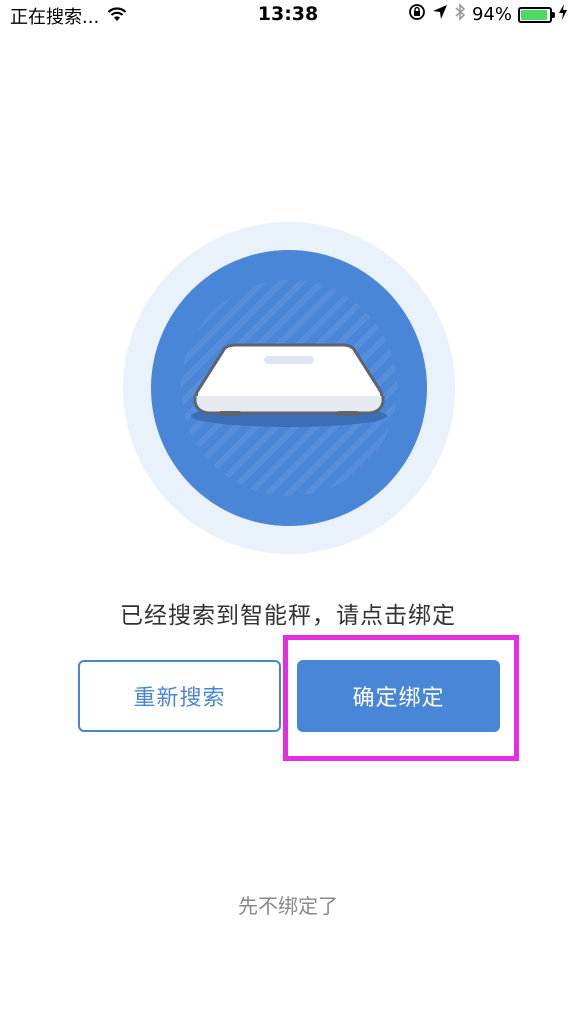 The image size is (576, 1025). I want to click on location-icon, so click(440, 14).